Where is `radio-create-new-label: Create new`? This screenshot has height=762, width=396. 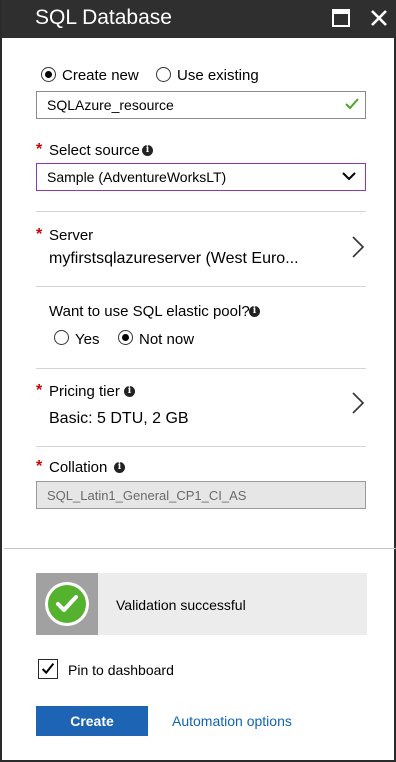
radio-create-new-label: Create new is located at coordinates (100, 75).